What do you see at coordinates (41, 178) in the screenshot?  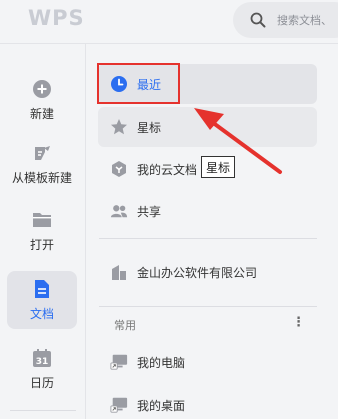 I see `rail-item-label: 从模板新建` at bounding box center [41, 178].